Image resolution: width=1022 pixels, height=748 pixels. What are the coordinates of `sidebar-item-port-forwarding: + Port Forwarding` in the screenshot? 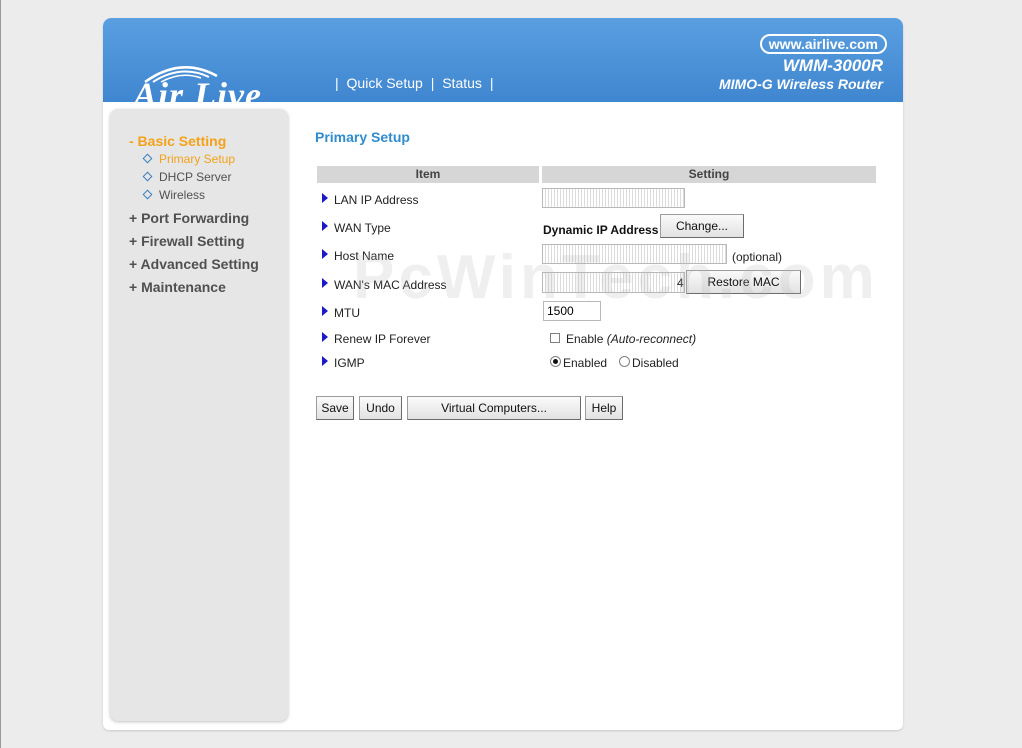 It's located at (189, 218).